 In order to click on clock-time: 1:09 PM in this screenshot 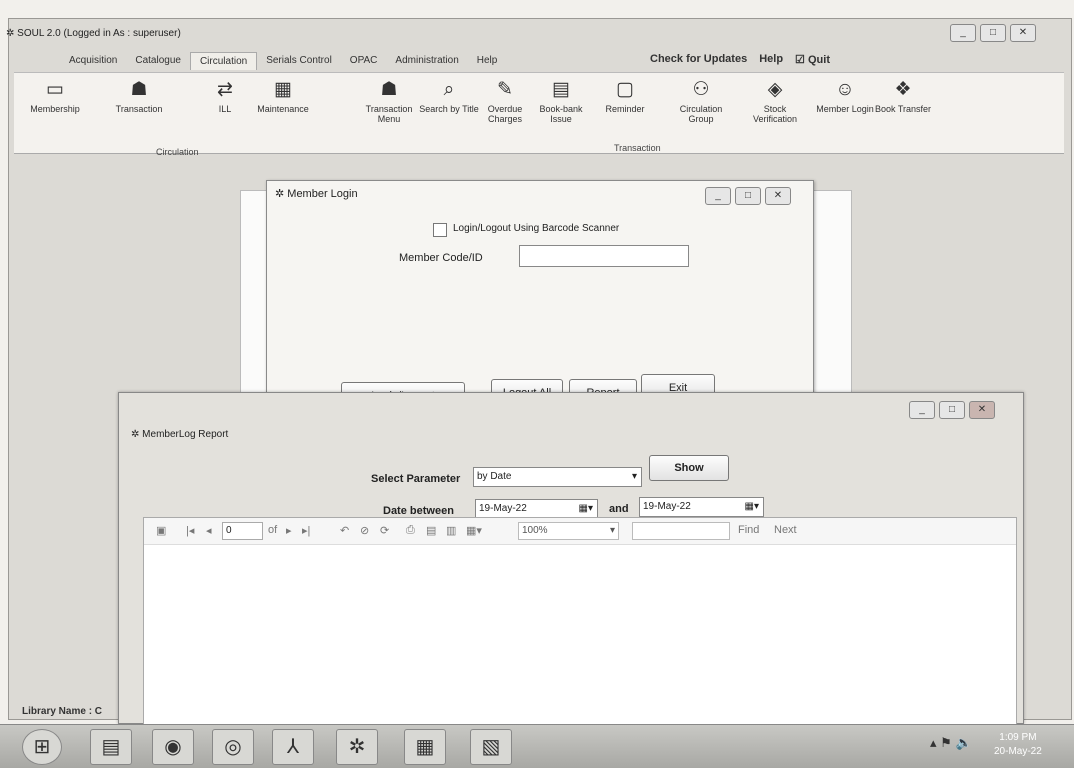, I will do `click(1018, 737)`.